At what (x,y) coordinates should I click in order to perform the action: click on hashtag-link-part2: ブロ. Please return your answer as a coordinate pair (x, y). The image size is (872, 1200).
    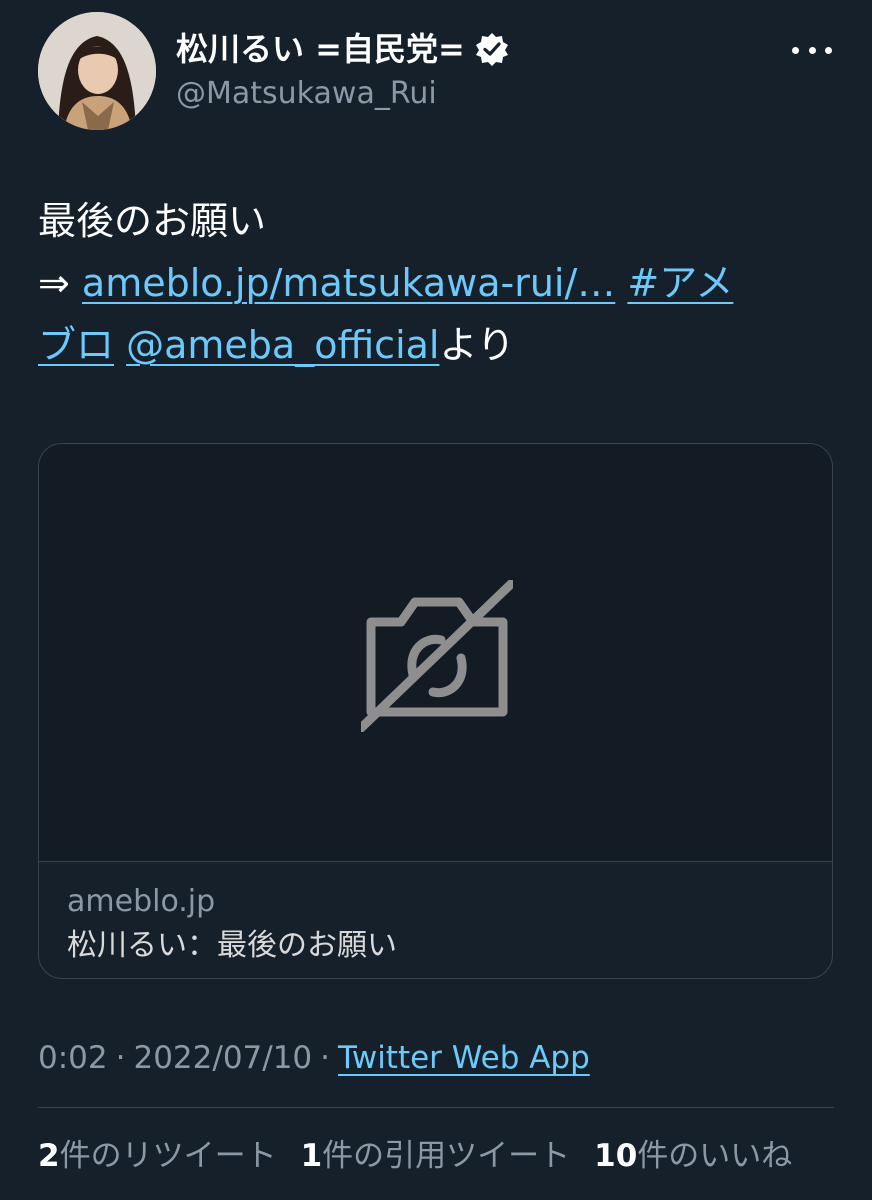
    Looking at the image, I should click on (76, 345).